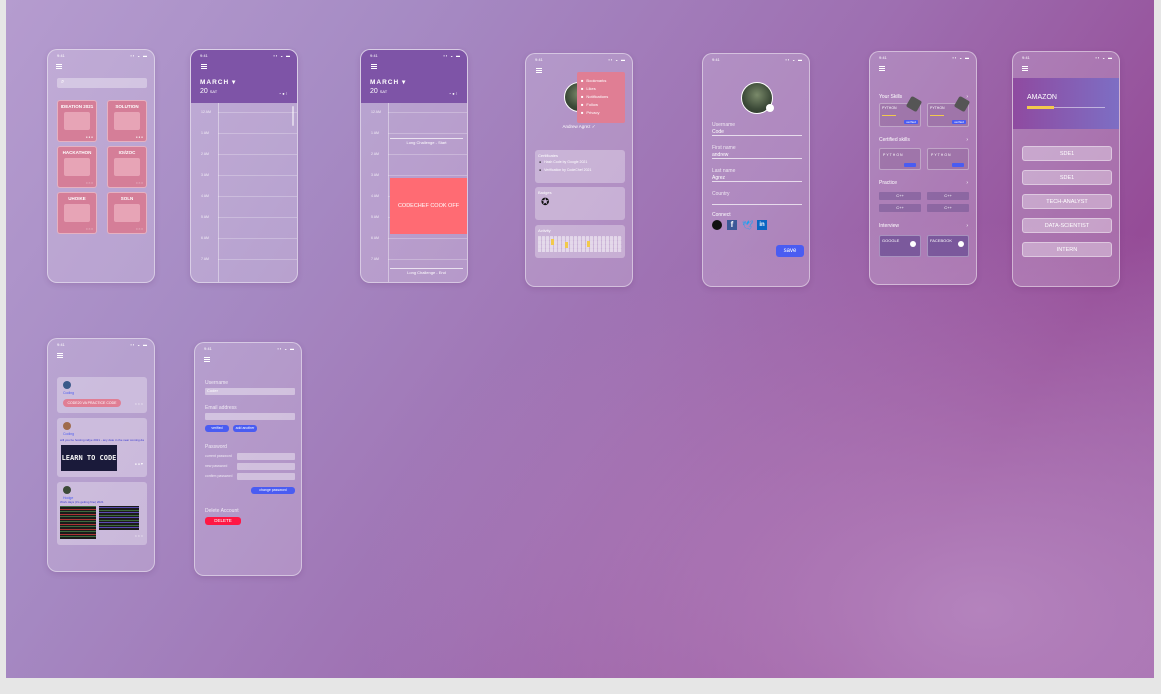 The height and width of the screenshot is (694, 1161). What do you see at coordinates (77, 167) in the screenshot?
I see `event-card: HACKATHON ○ ○ ○` at bounding box center [77, 167].